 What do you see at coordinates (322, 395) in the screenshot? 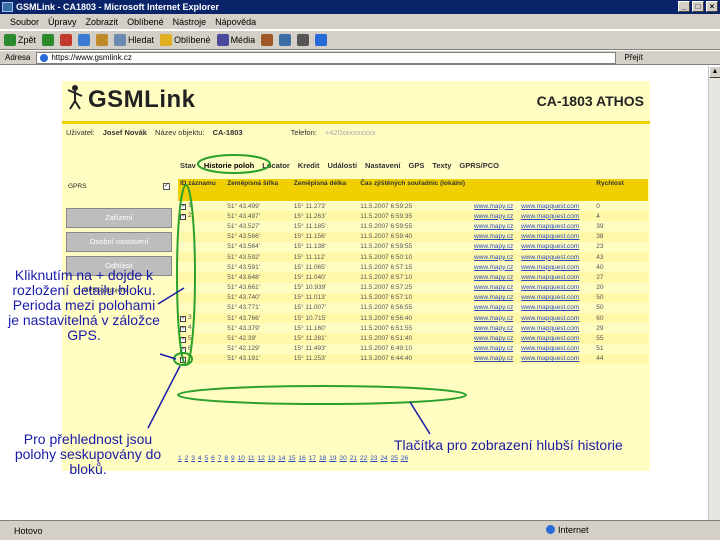
I see `pager-highlight-ellipse` at bounding box center [322, 395].